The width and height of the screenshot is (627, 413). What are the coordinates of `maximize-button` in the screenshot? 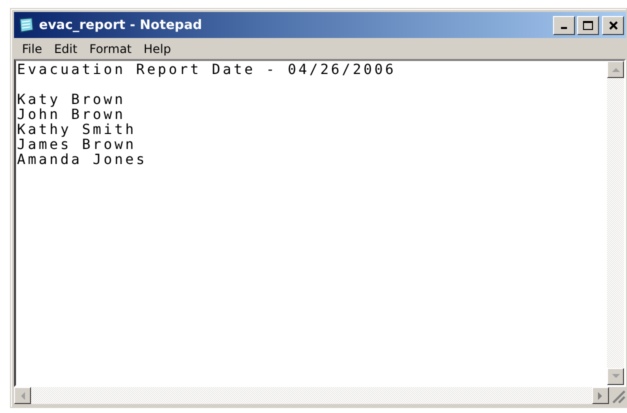 It's located at (588, 25).